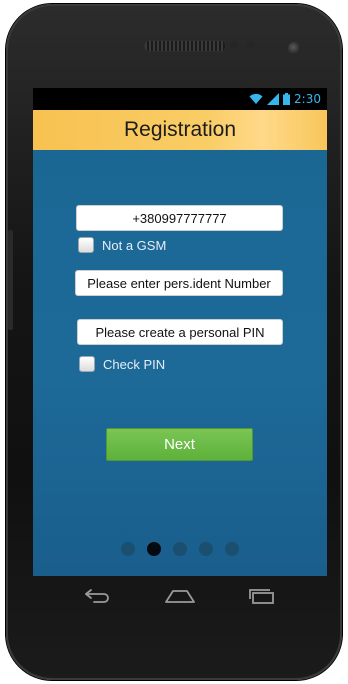 This screenshot has width=348, height=684. I want to click on home-icon, so click(180, 596).